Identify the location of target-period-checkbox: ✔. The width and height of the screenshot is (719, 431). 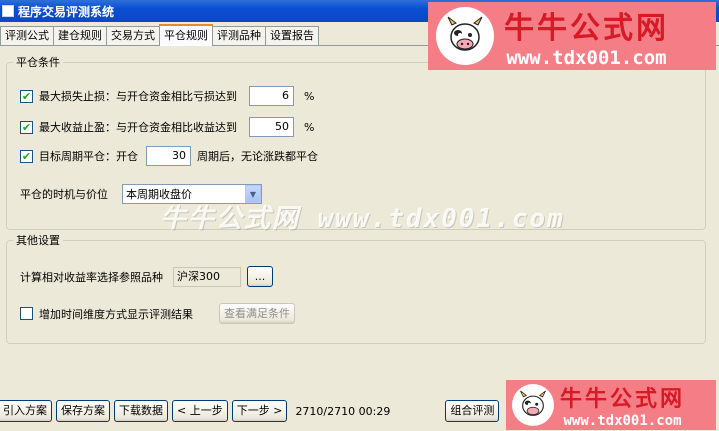
(26, 156).